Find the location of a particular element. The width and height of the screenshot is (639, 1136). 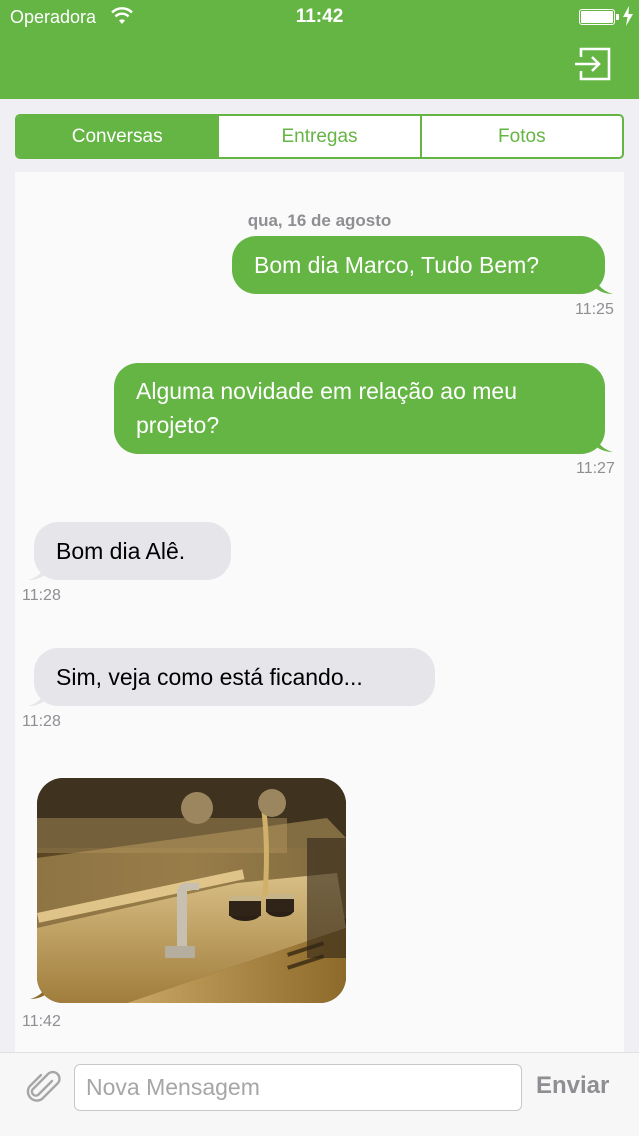

tab-fotos: Fotos is located at coordinates (522, 136).